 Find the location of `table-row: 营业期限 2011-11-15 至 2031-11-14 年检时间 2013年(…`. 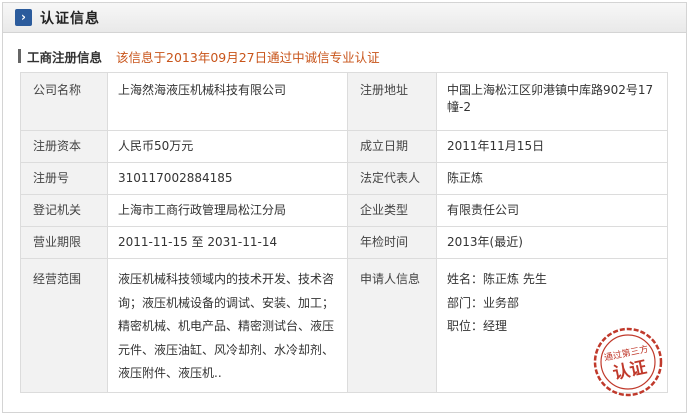

table-row: 营业期限 2011-11-15 至 2031-11-14 年检时间 2013年(… is located at coordinates (344, 242).